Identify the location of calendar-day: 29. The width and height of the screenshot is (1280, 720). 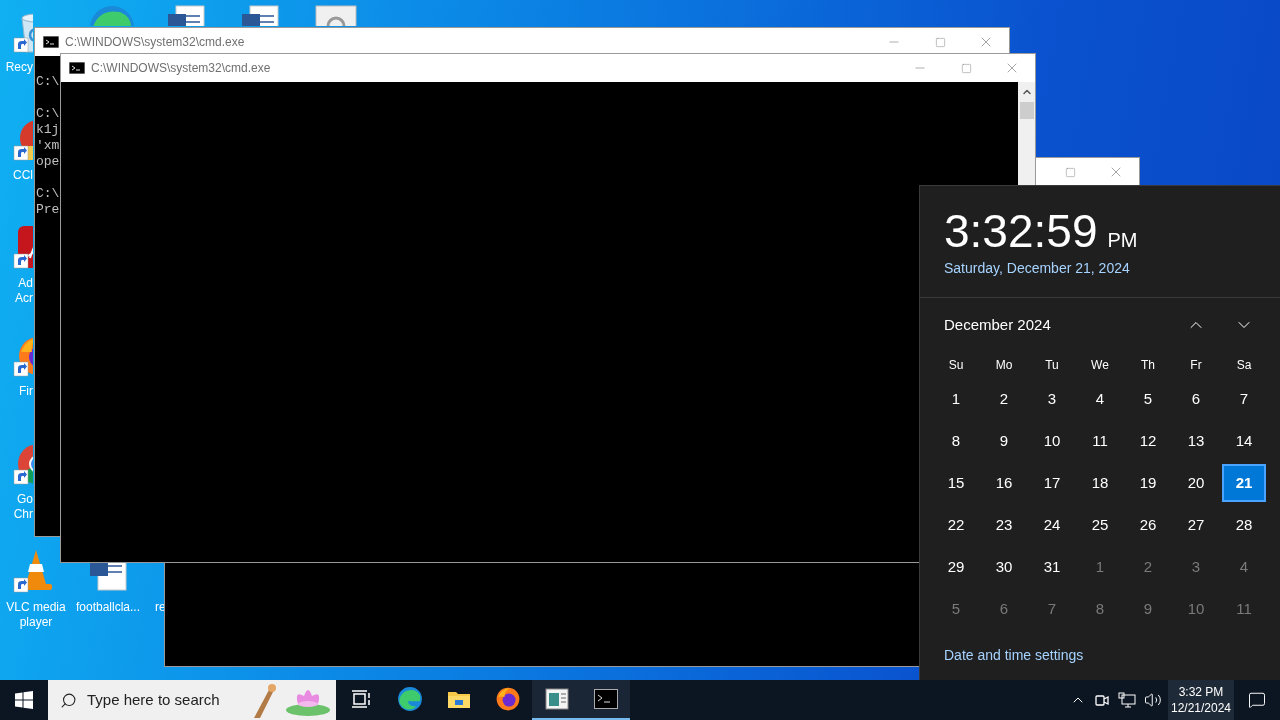
(956, 567).